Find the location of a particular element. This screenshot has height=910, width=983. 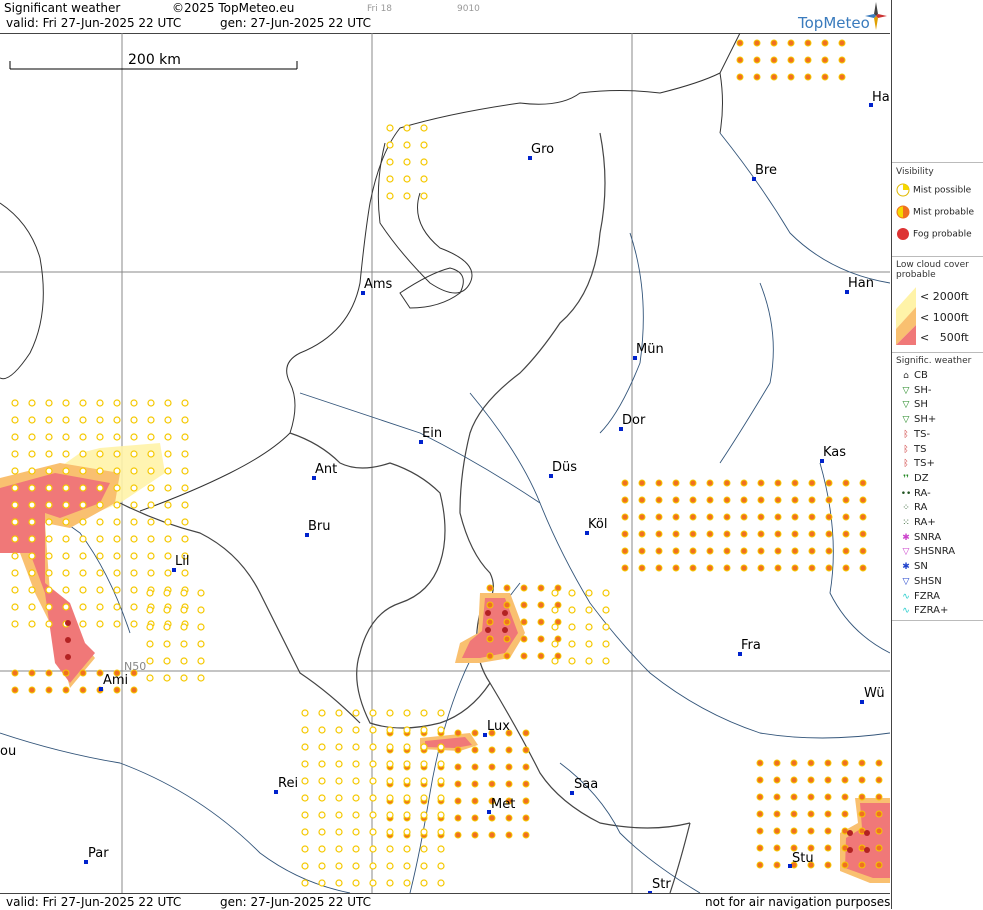

legend-label: SHSN is located at coordinates (928, 581).